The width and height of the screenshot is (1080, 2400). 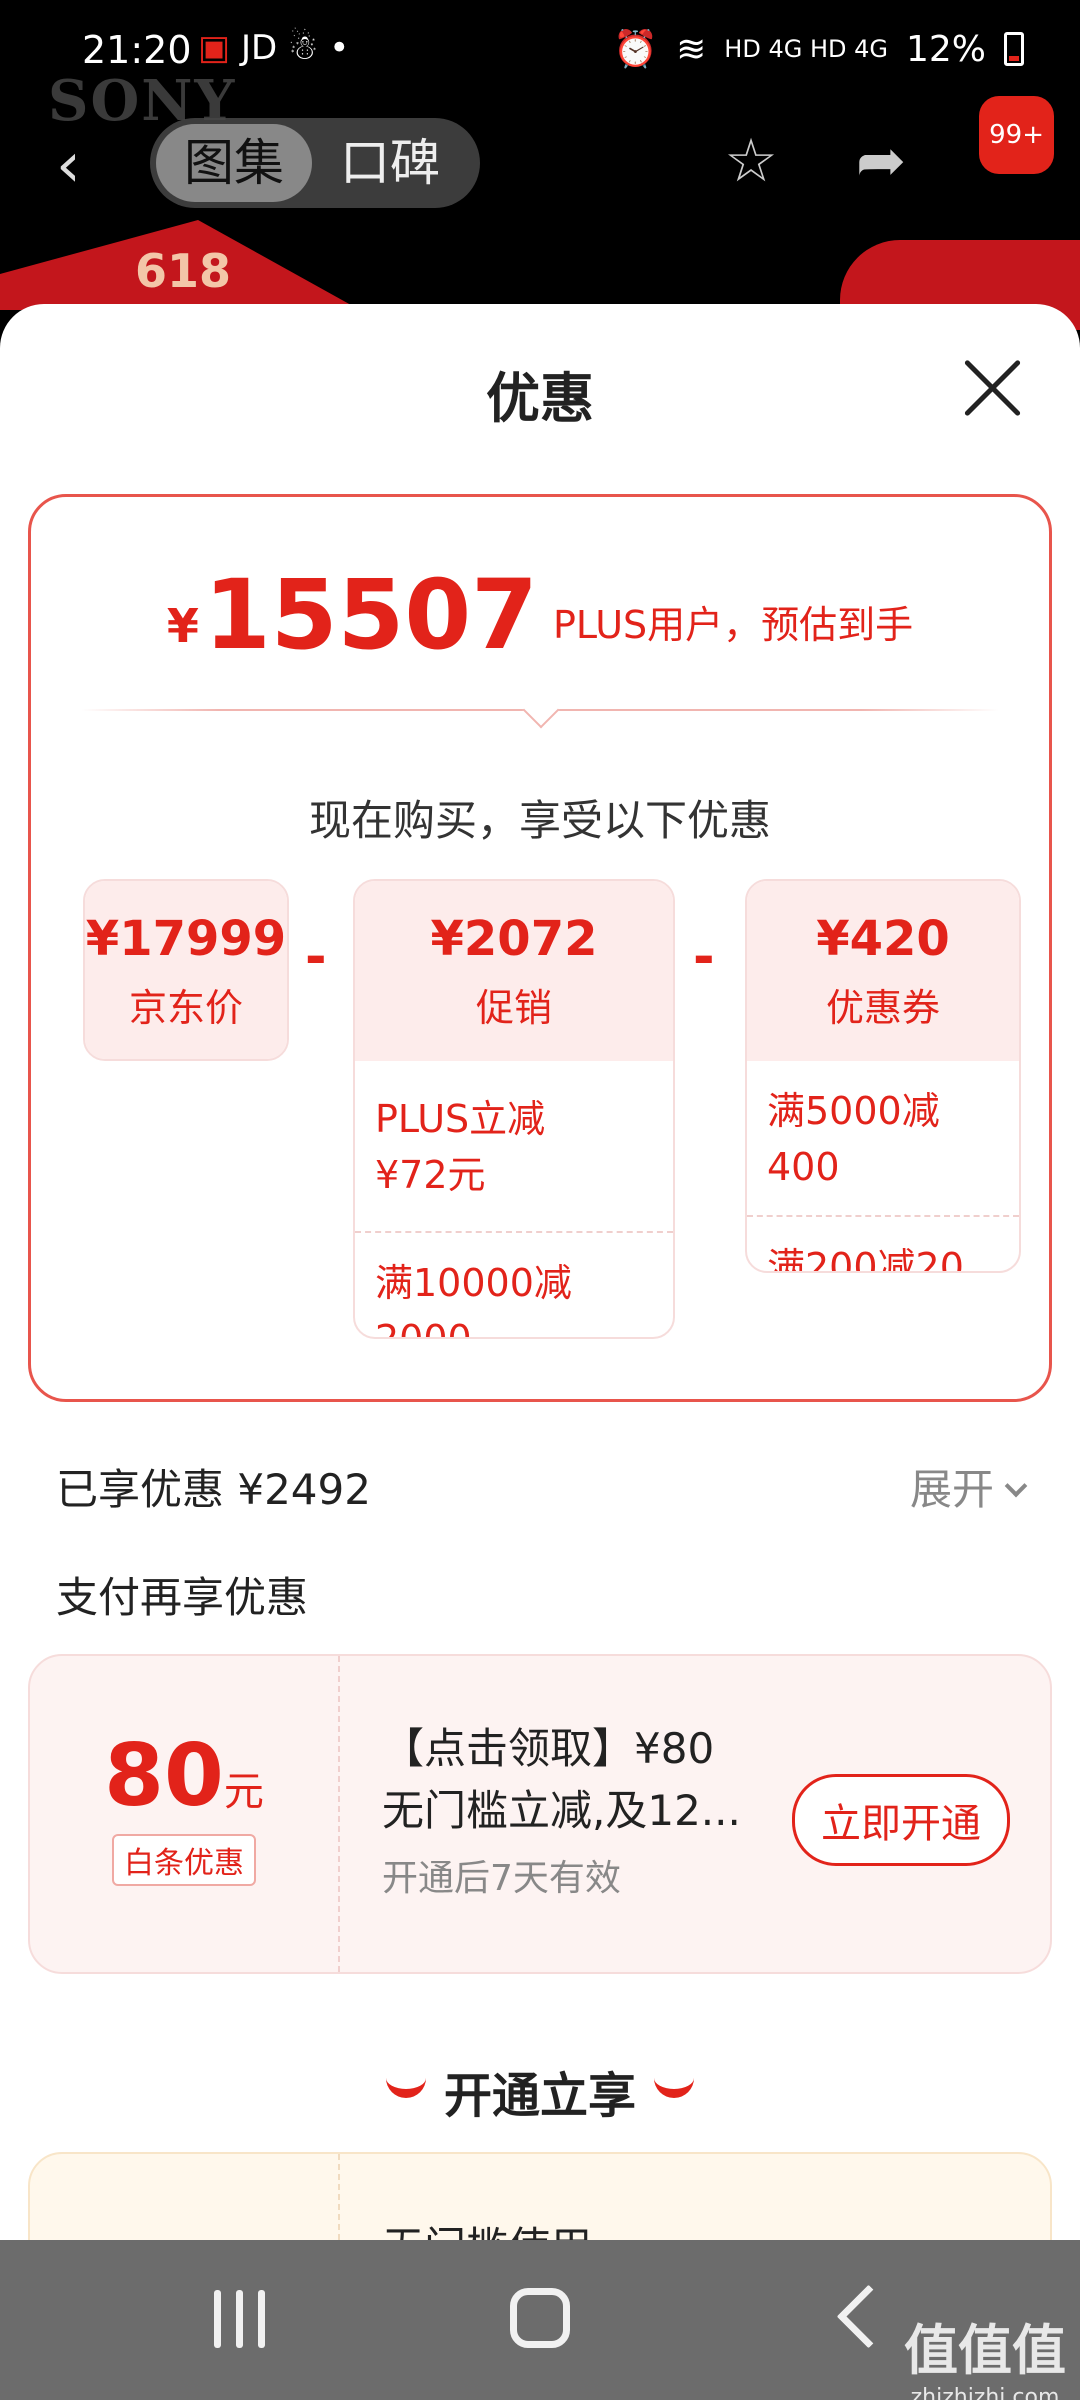 What do you see at coordinates (733, 625) in the screenshot?
I see `estimated-price-note: PLUS用户，预估到手` at bounding box center [733, 625].